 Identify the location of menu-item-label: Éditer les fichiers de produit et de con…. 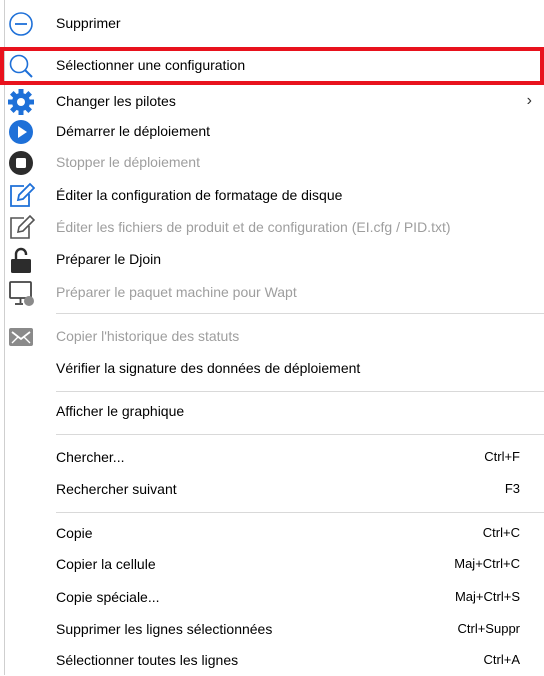
(253, 227).